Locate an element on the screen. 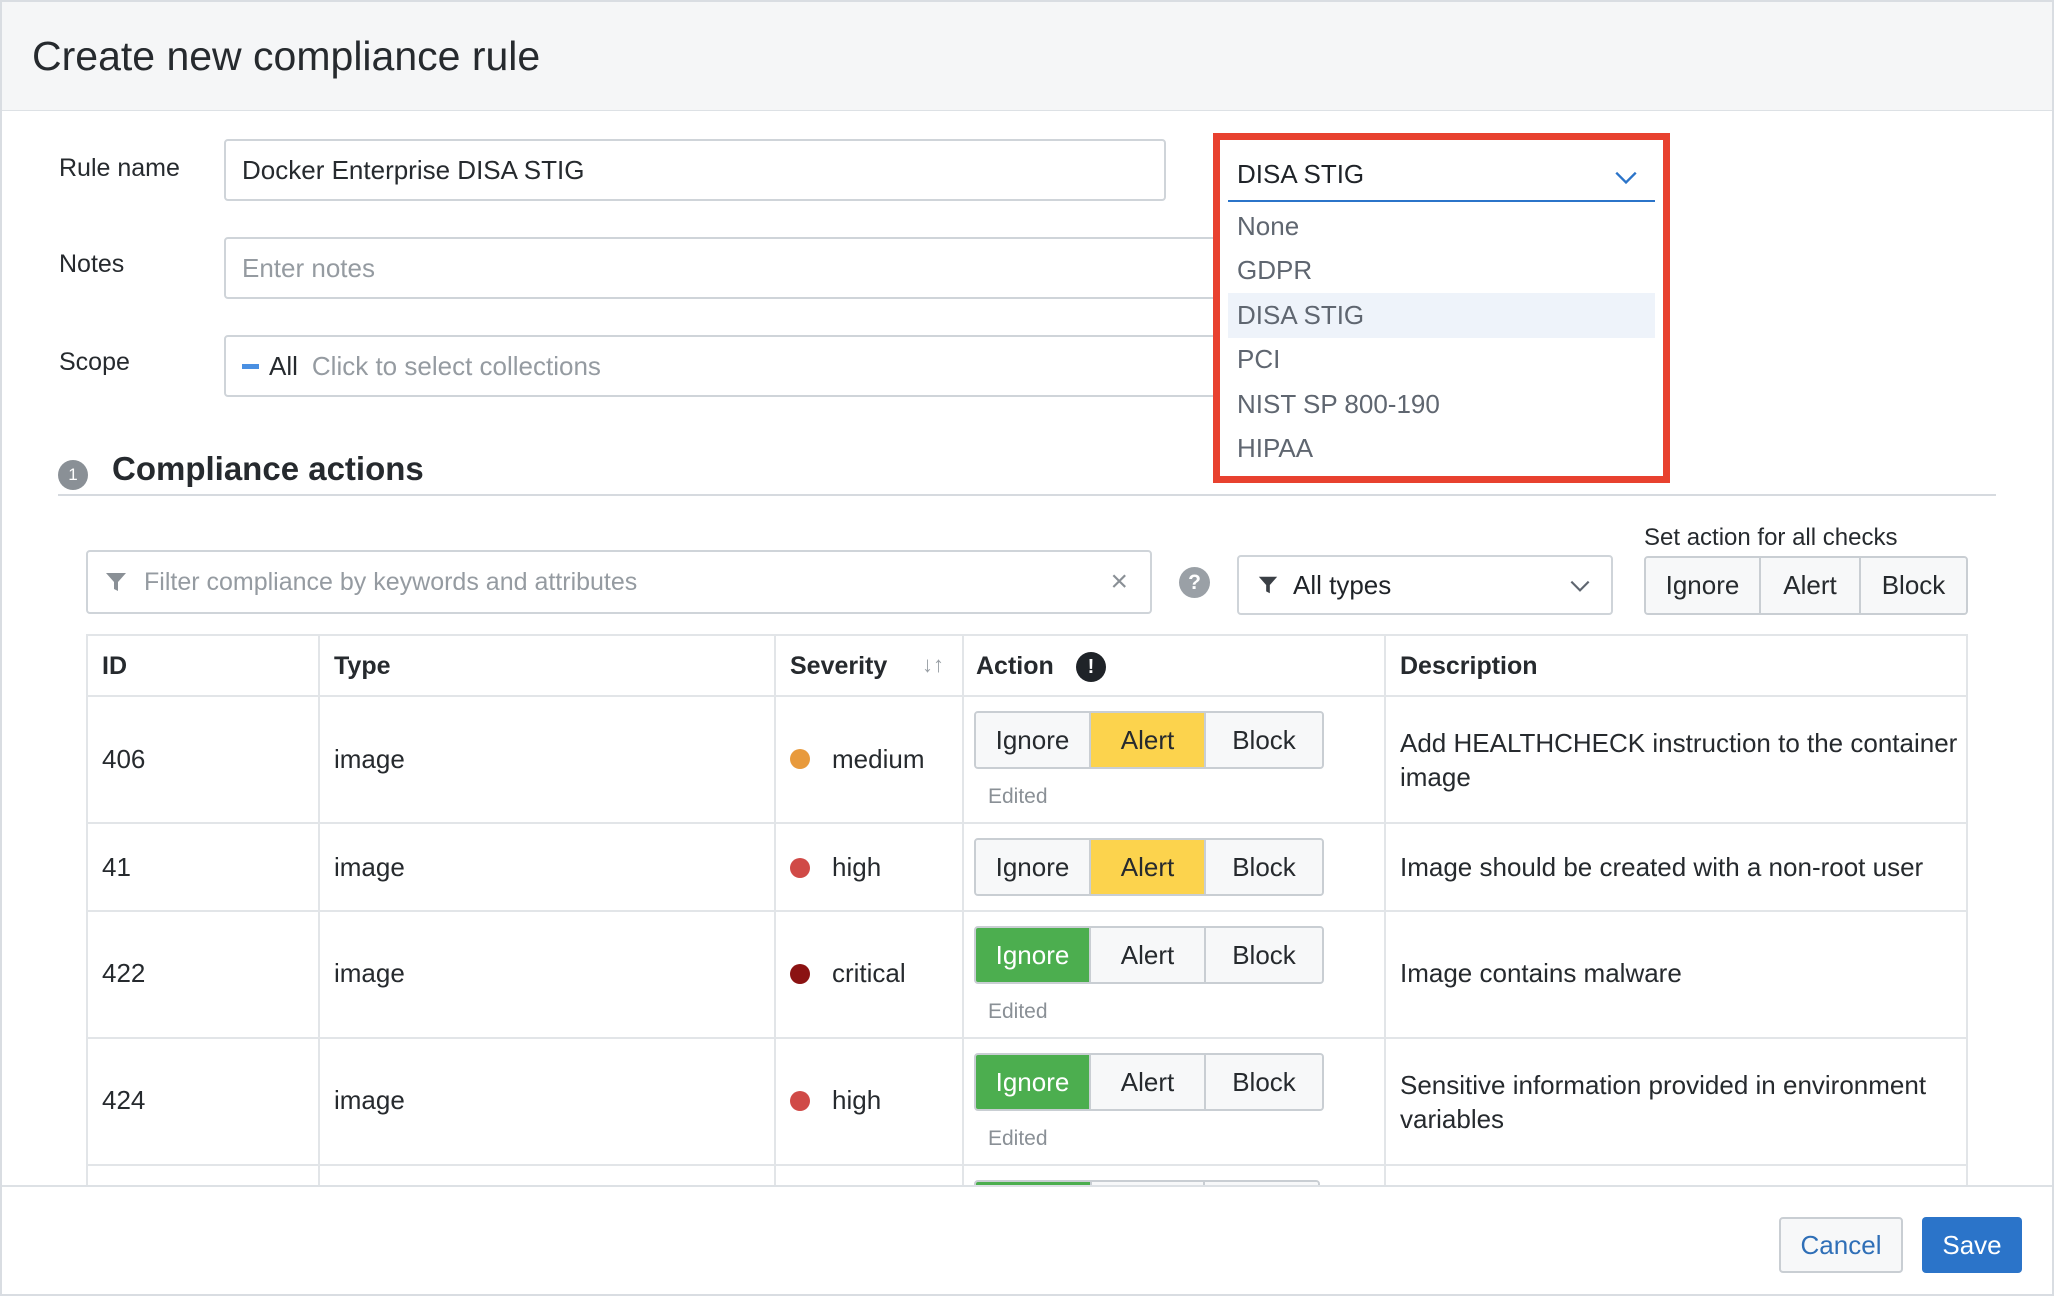 Image resolution: width=2054 pixels, height=1296 pixels. row-cell-type is located at coordinates (548, 1176).